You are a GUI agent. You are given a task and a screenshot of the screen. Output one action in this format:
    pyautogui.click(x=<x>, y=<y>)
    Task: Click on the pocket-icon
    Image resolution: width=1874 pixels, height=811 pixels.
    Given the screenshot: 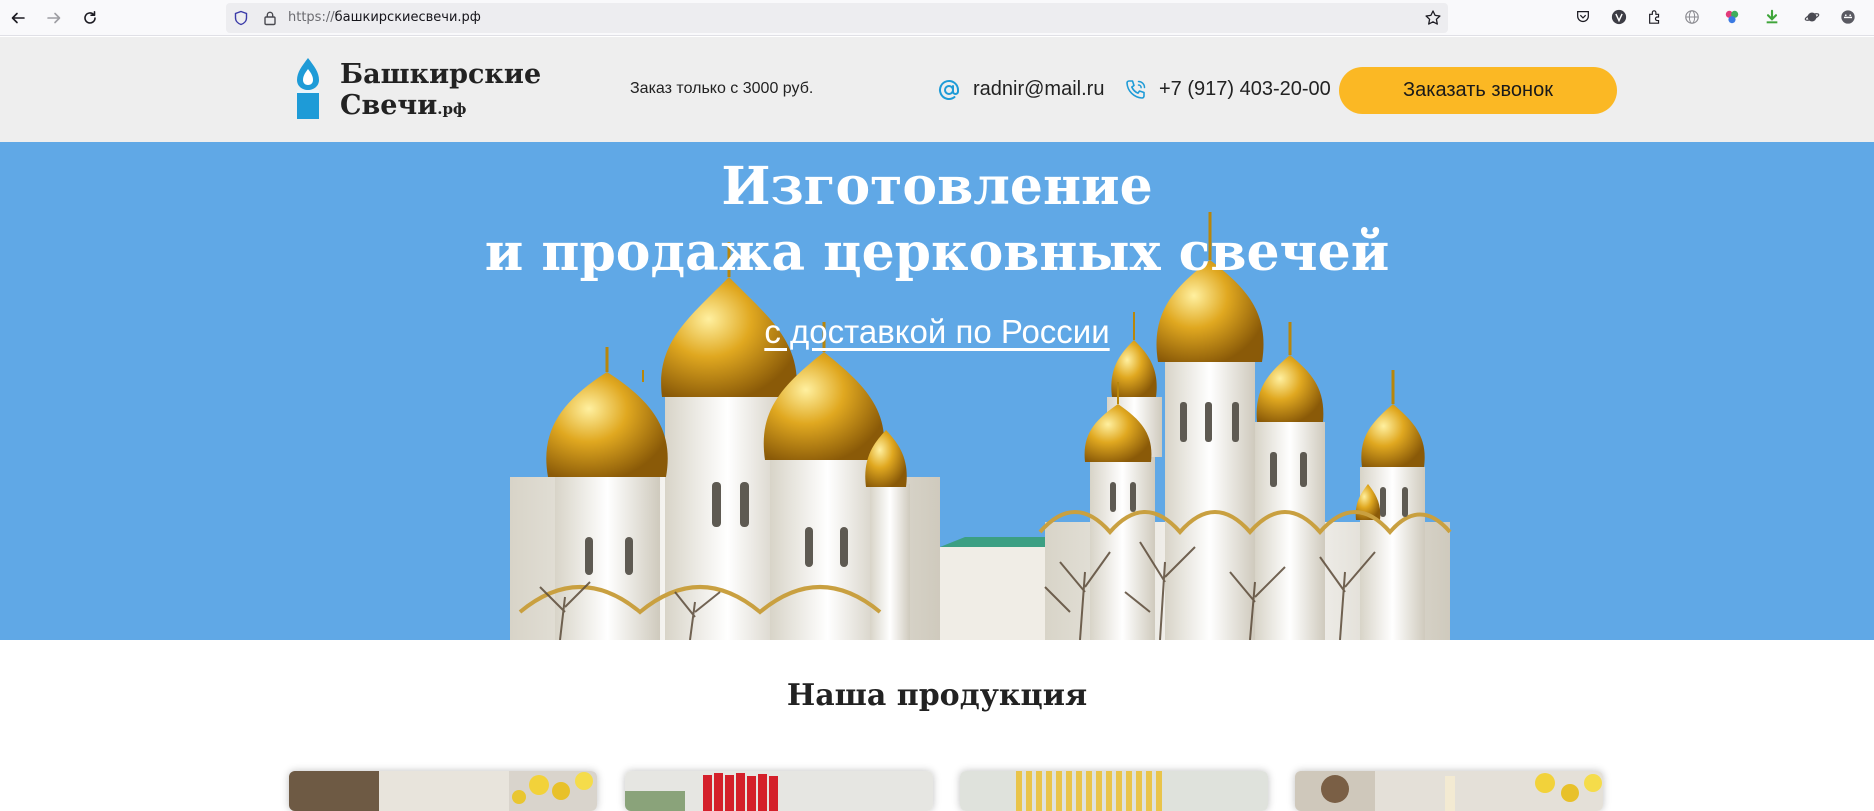 What is the action you would take?
    pyautogui.click(x=1583, y=17)
    